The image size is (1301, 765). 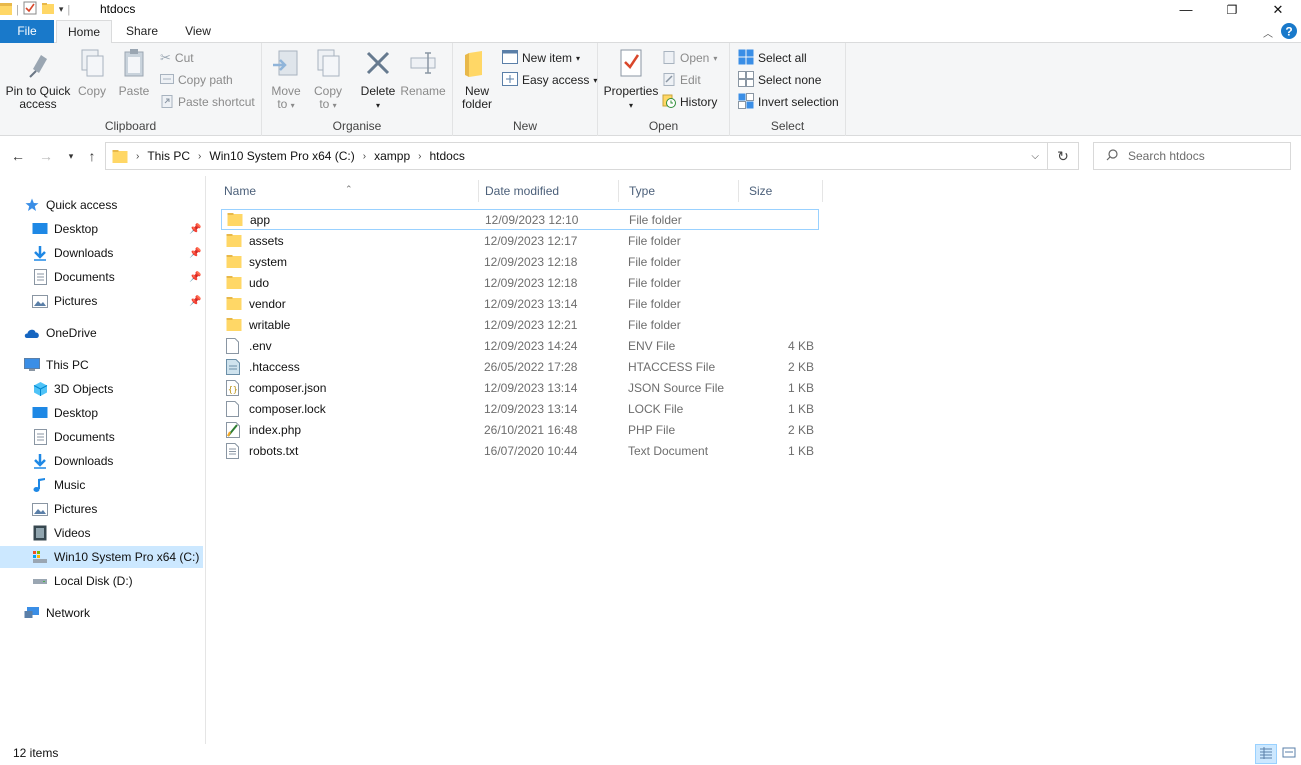 What do you see at coordinates (541, 58) in the screenshot?
I see `new-item-button: New item ▾` at bounding box center [541, 58].